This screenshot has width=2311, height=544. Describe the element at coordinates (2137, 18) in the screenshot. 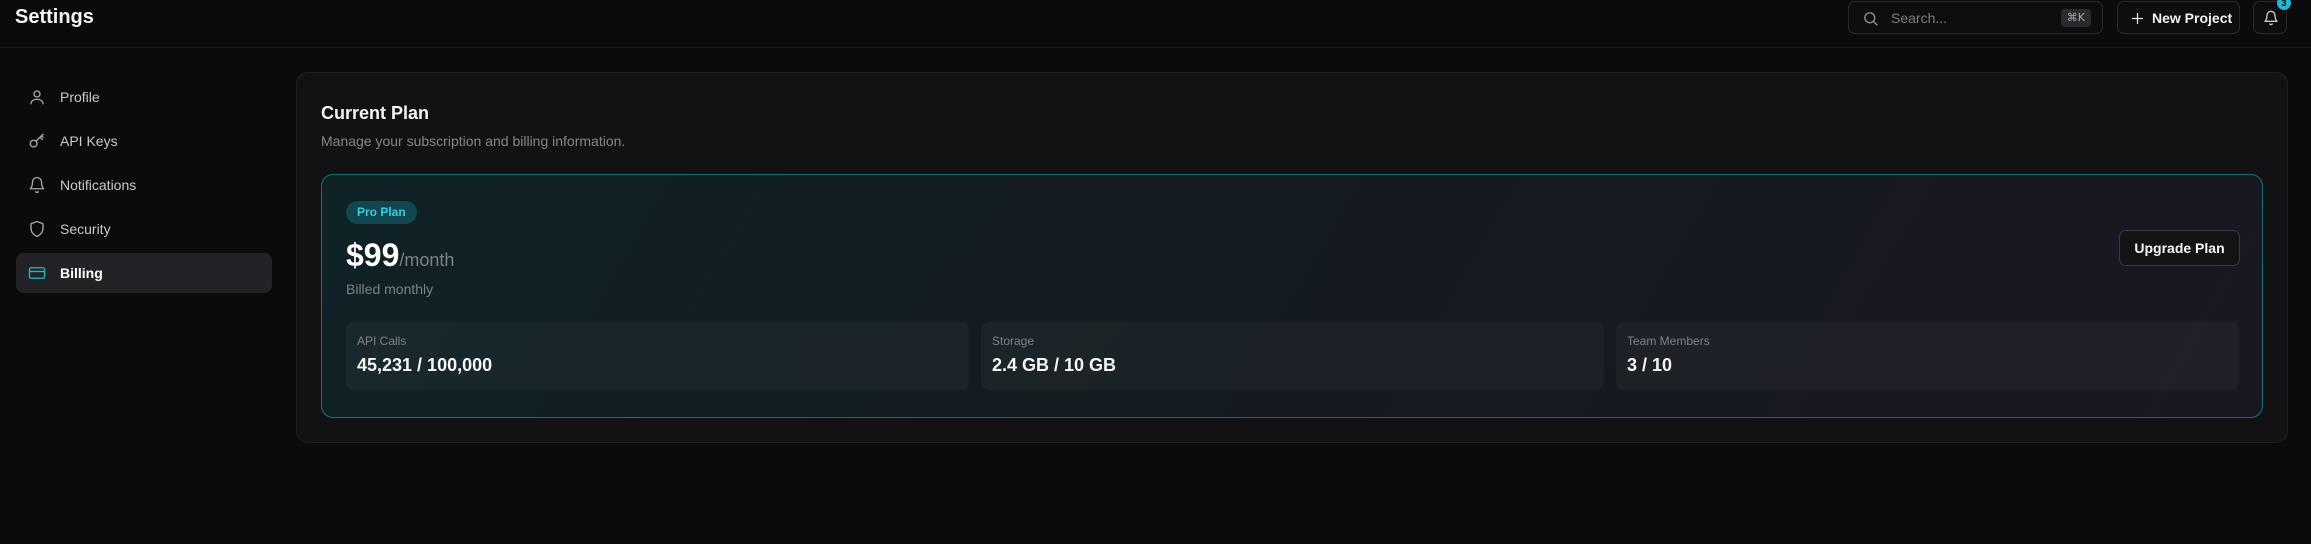

I see `plus-icon` at that location.